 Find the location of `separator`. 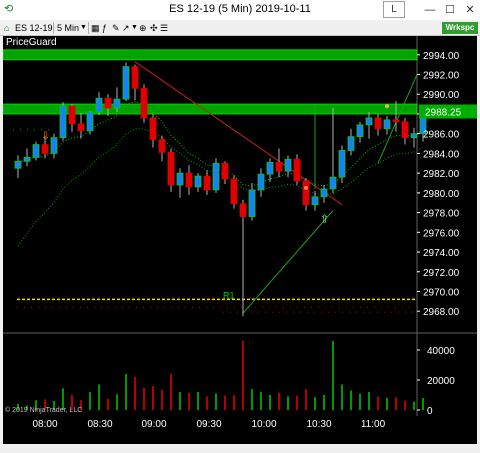

separator is located at coordinates (53, 28).